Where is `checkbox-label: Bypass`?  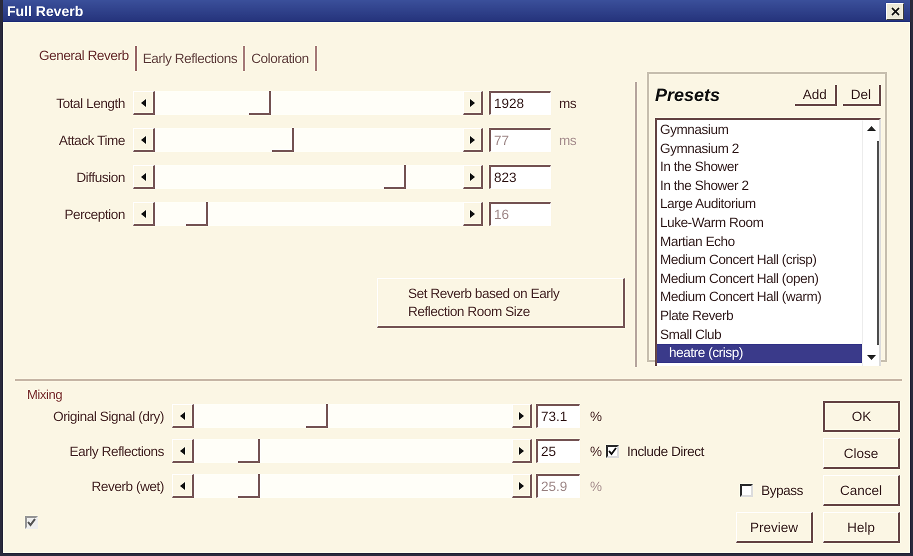
checkbox-label: Bypass is located at coordinates (782, 490).